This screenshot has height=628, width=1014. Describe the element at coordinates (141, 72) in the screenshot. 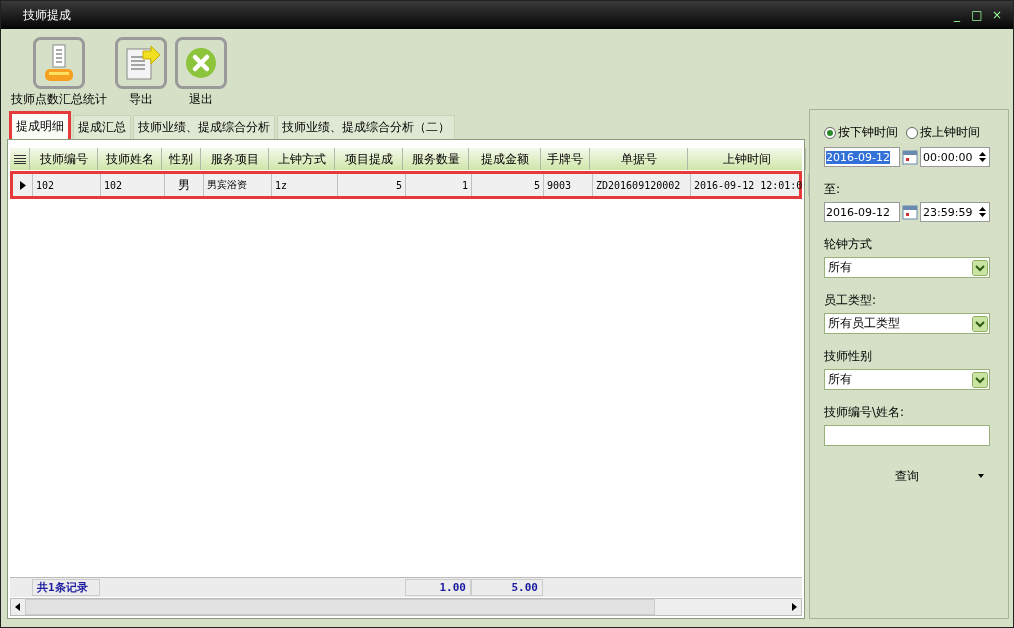

I see `toolbar-button: 导出` at that location.